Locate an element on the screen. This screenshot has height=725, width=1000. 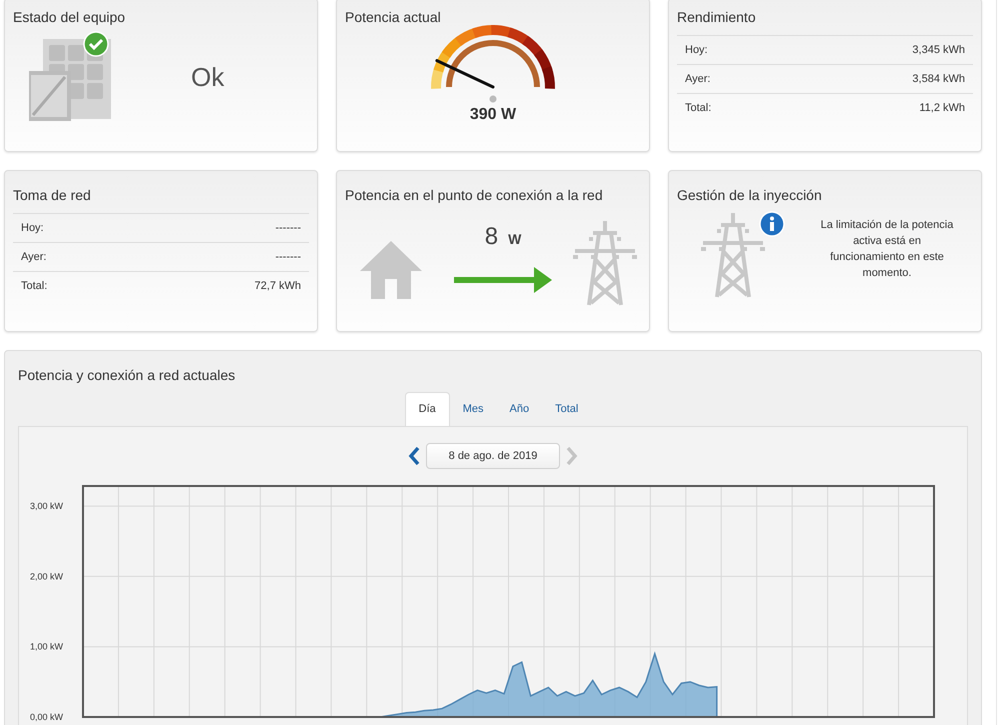
date-field: 8 de ago. de 2019 is located at coordinates (493, 456).